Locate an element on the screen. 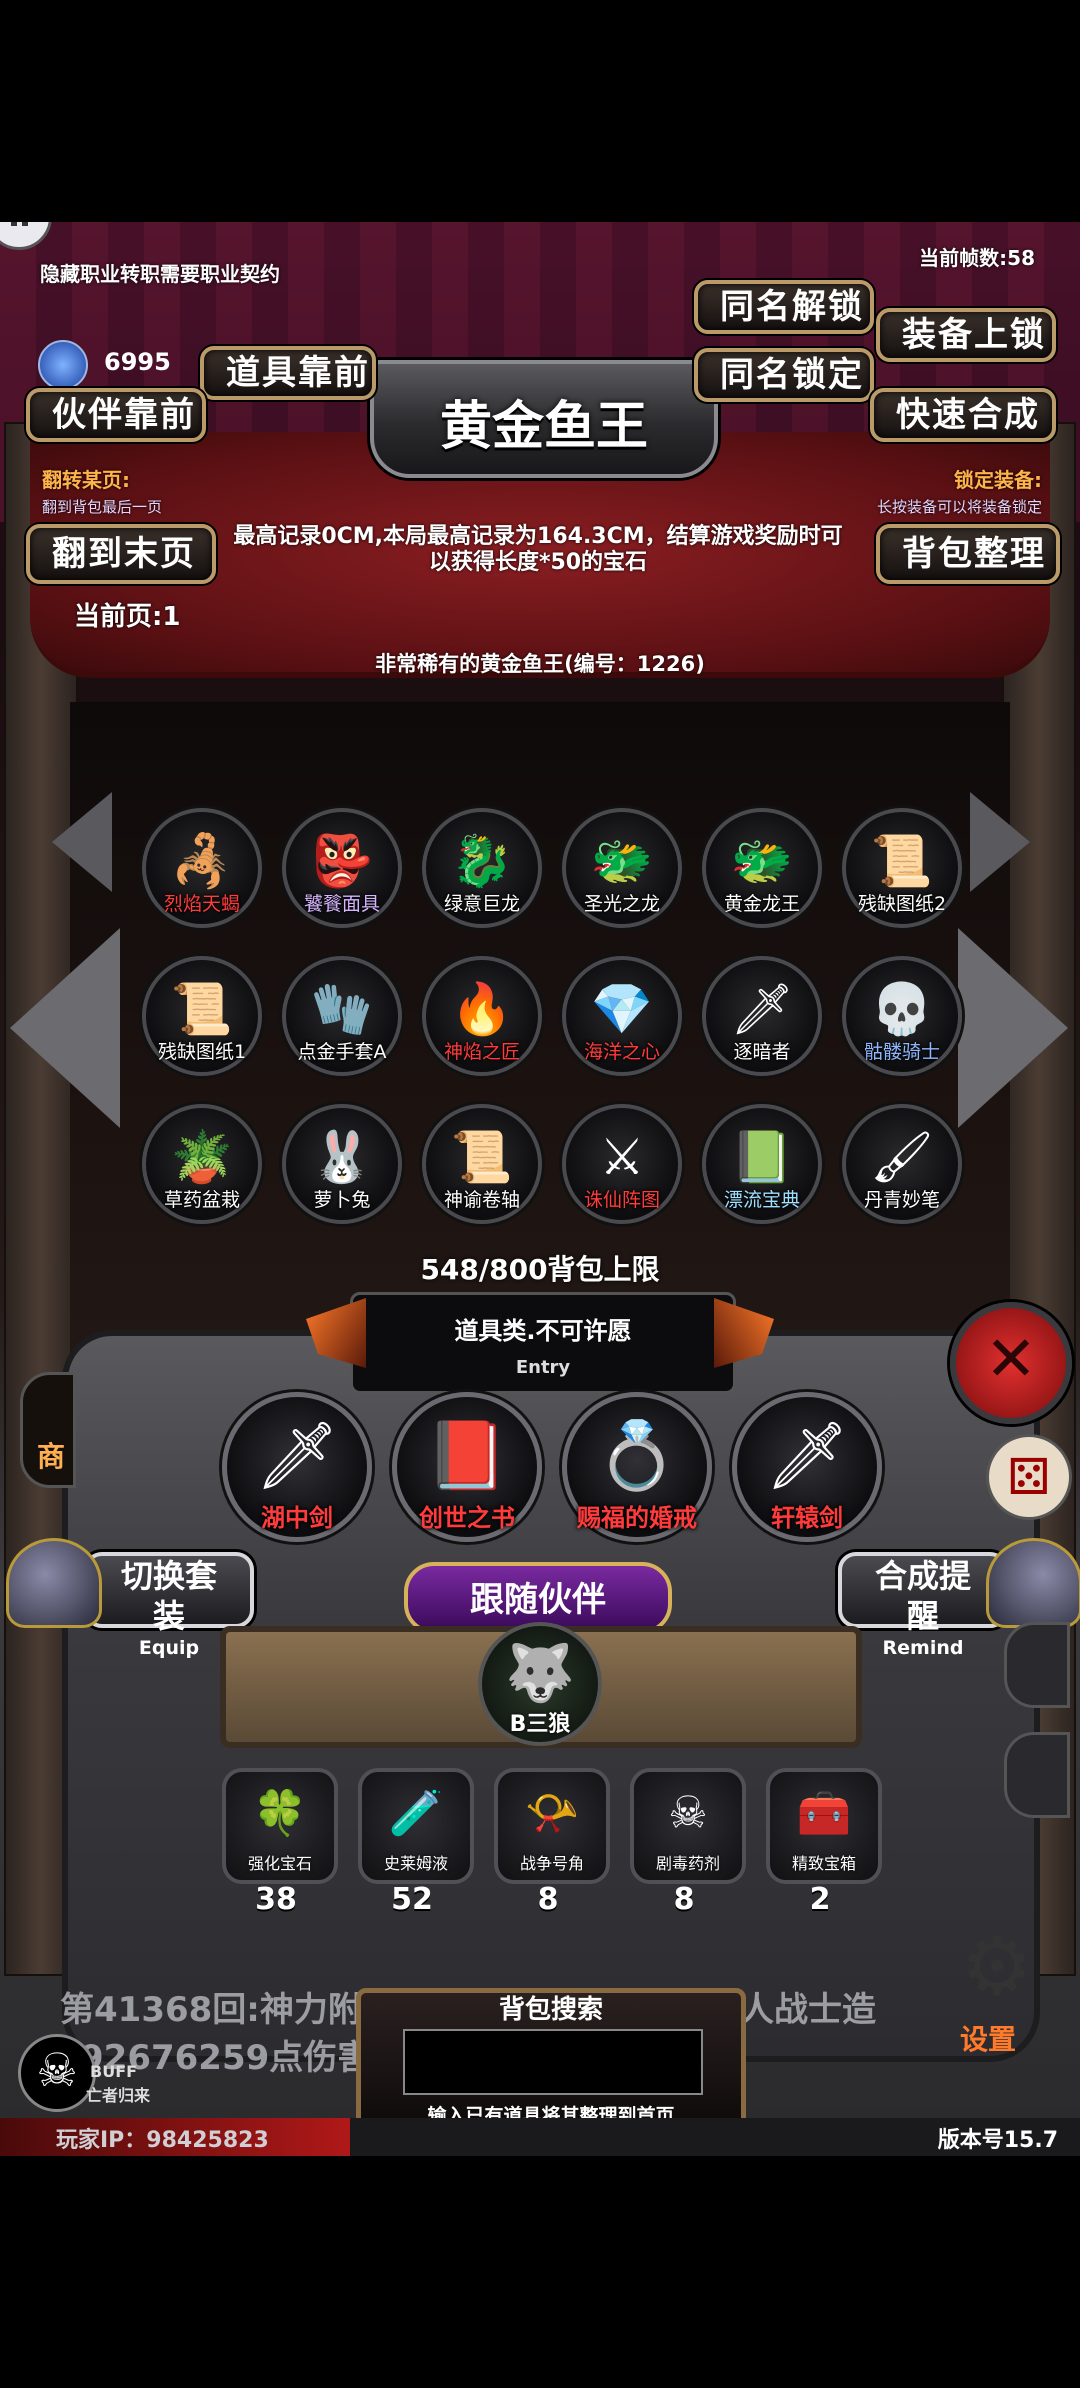 This screenshot has height=2388, width=1080. book-icon: 📕 is located at coordinates (467, 1455).